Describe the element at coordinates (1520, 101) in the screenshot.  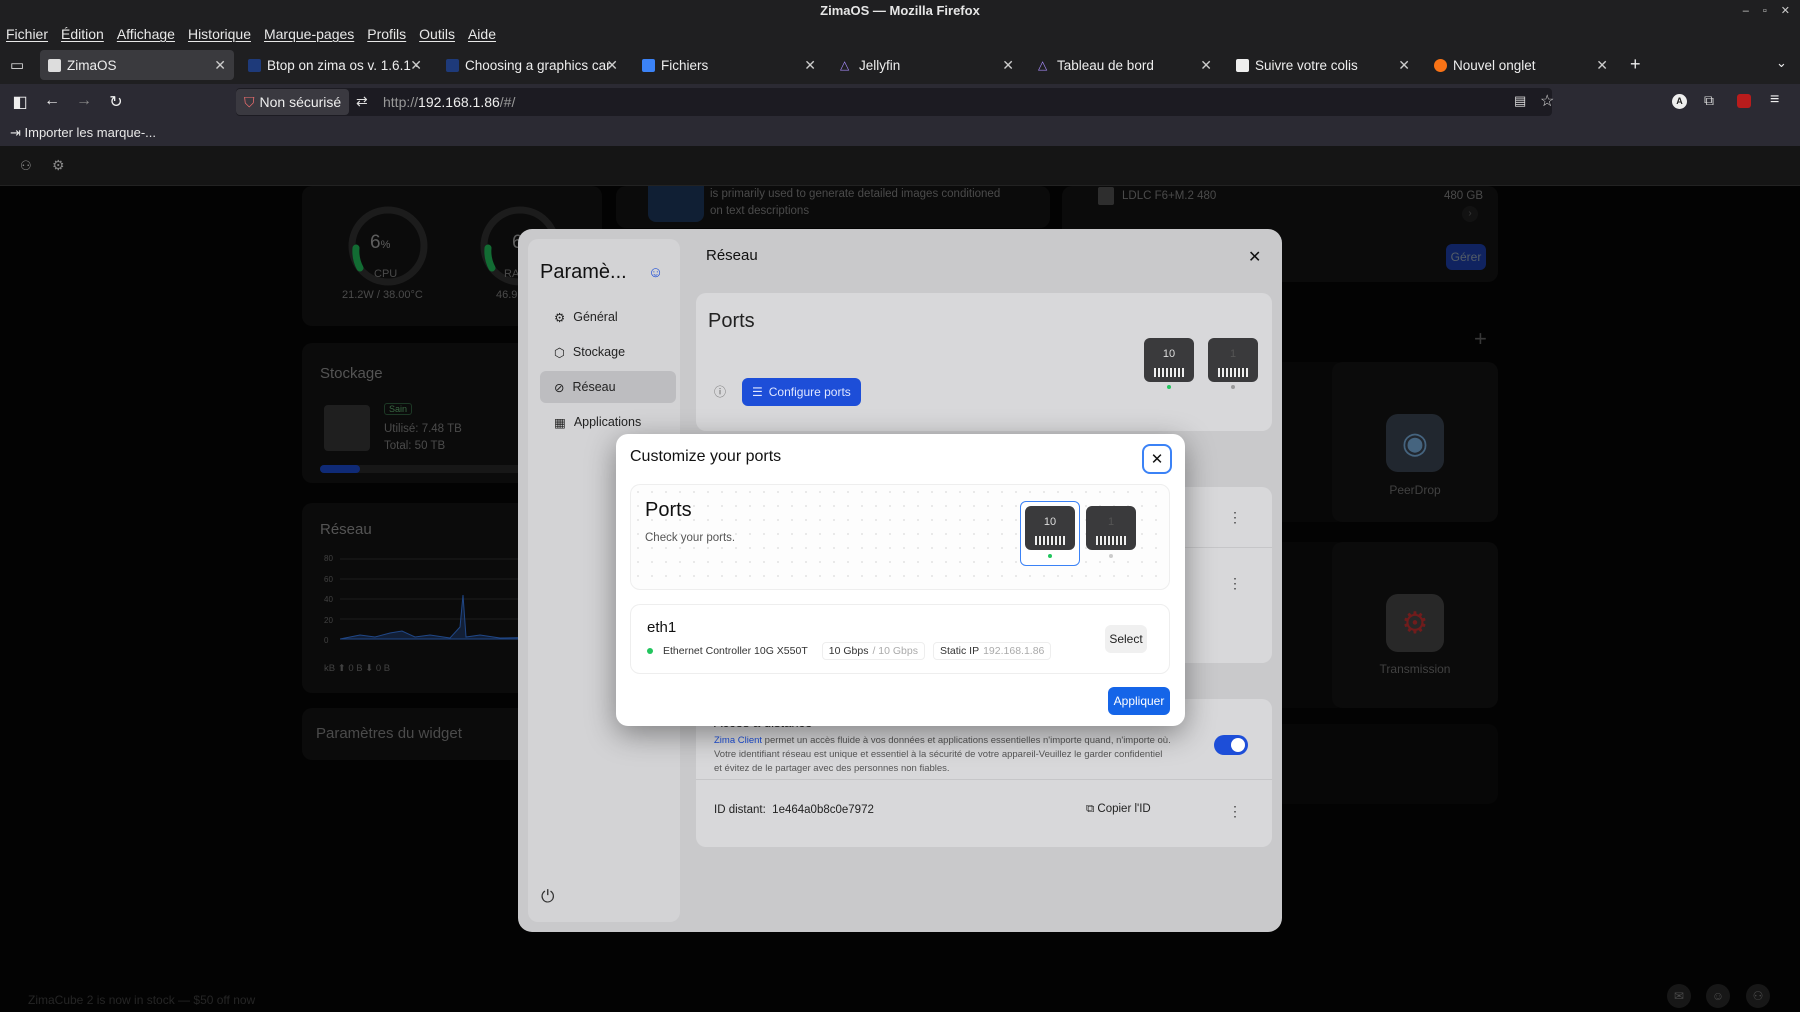
I see `reader-view-icon: ▤` at that location.